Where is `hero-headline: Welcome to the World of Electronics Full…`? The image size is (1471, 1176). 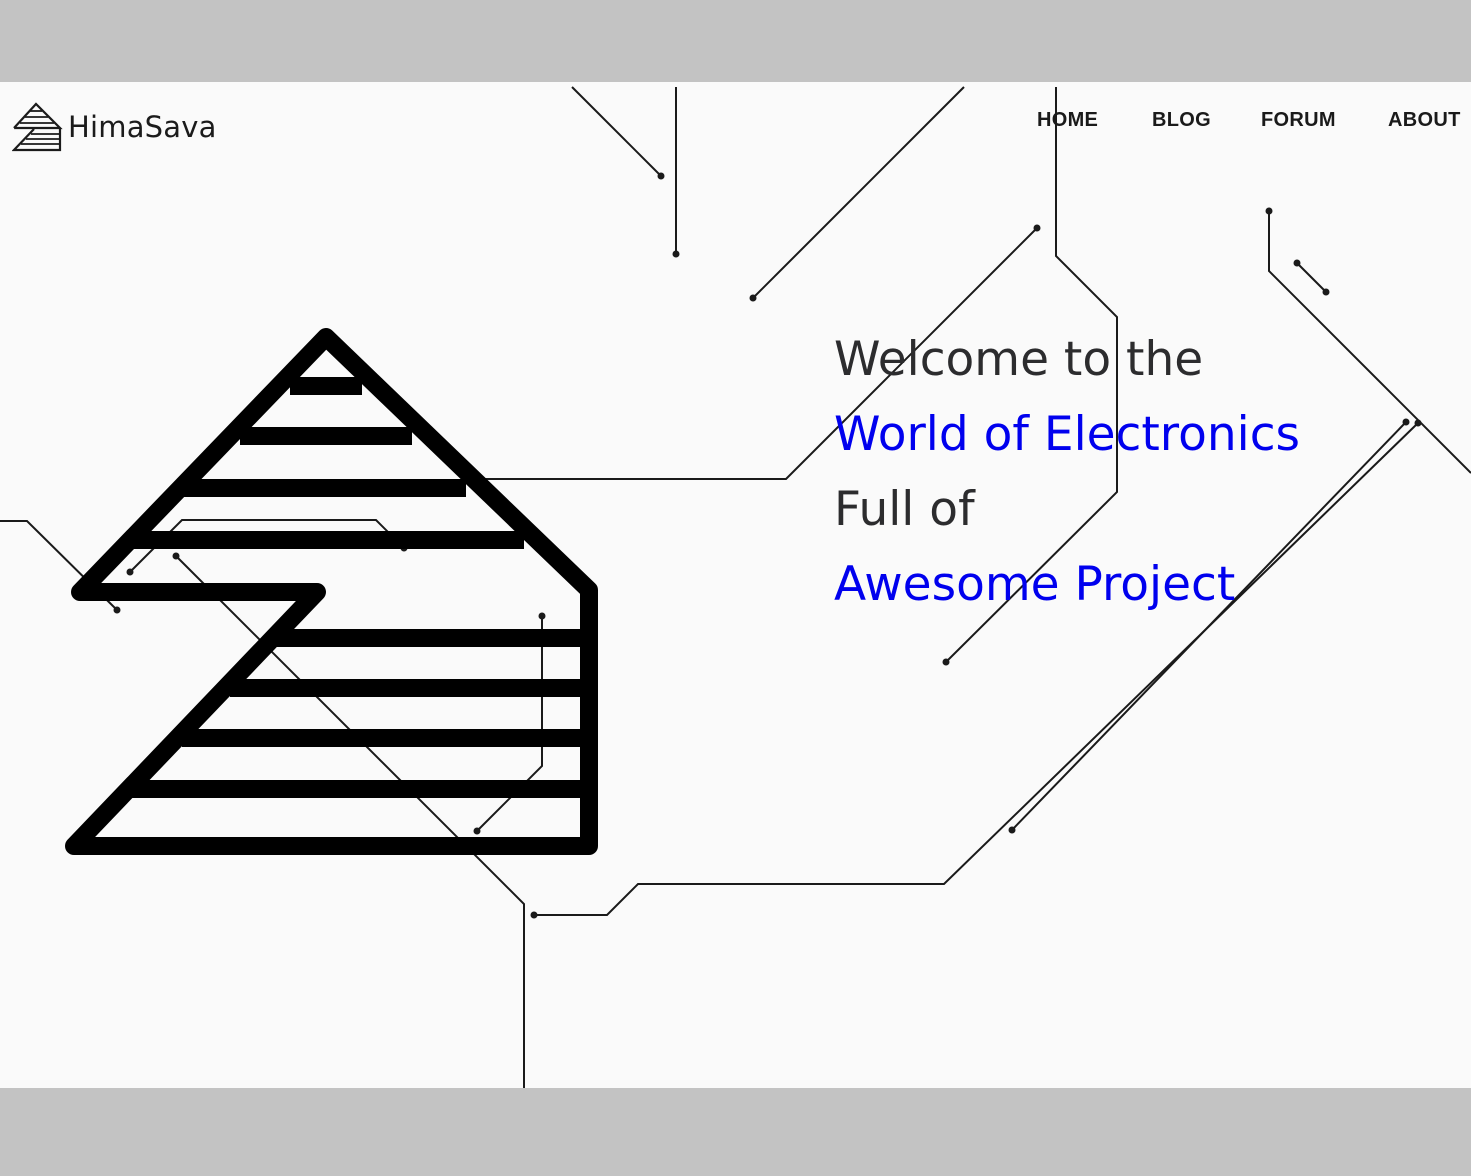
hero-headline: Welcome to the World of Electronics Full… is located at coordinates (1134, 472).